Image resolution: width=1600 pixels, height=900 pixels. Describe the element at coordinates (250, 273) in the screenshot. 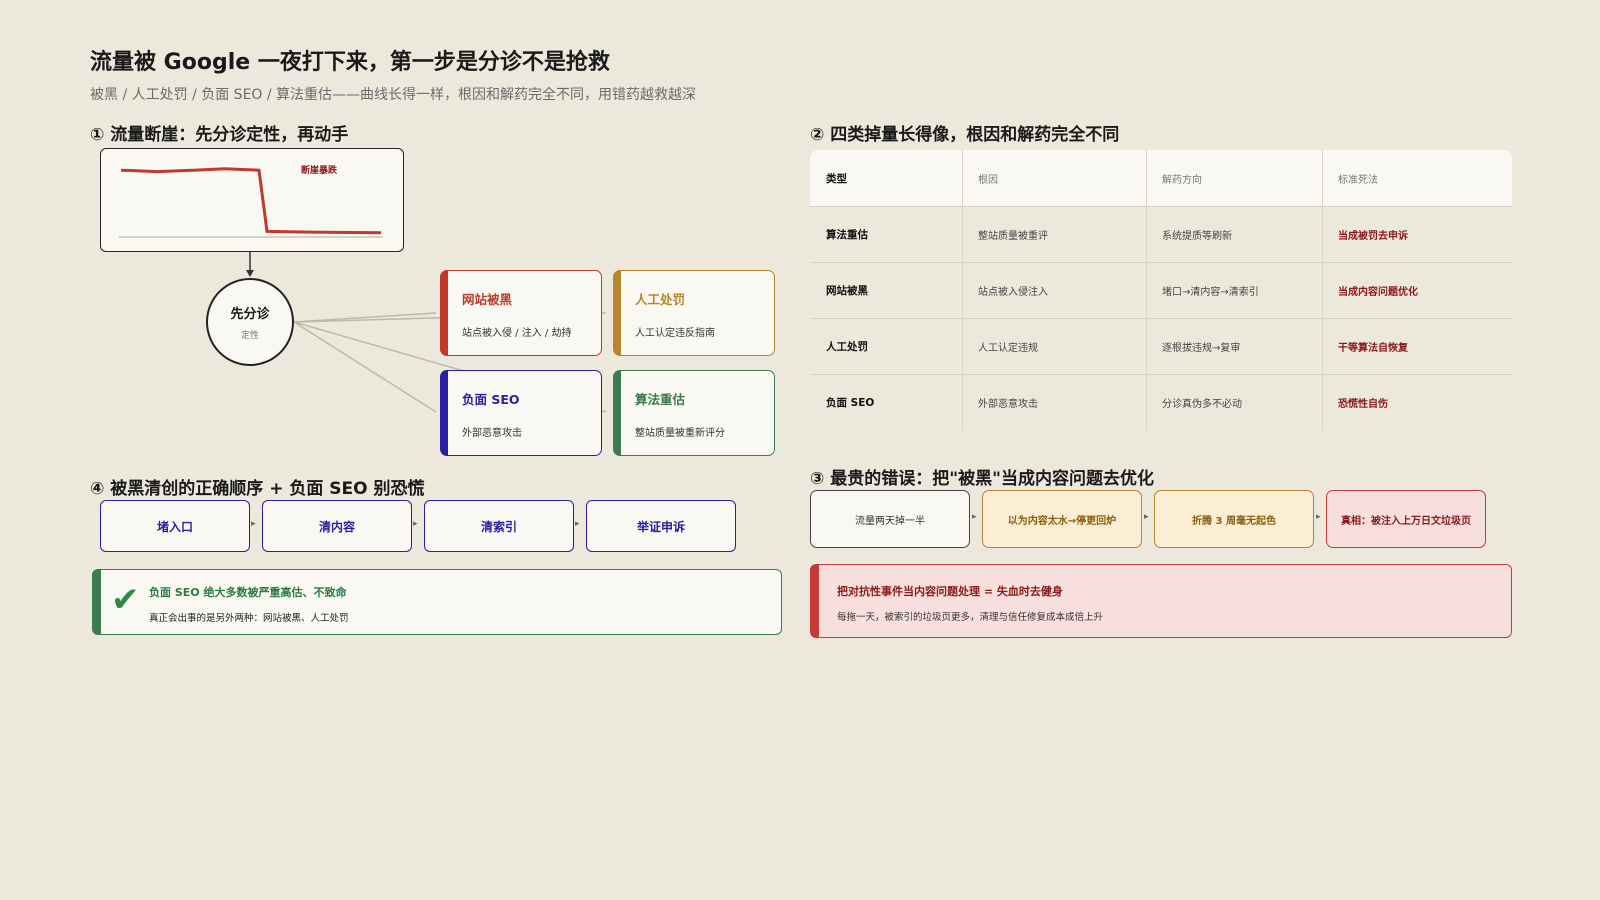

I see `chart-to-triage-arrowhead` at that location.